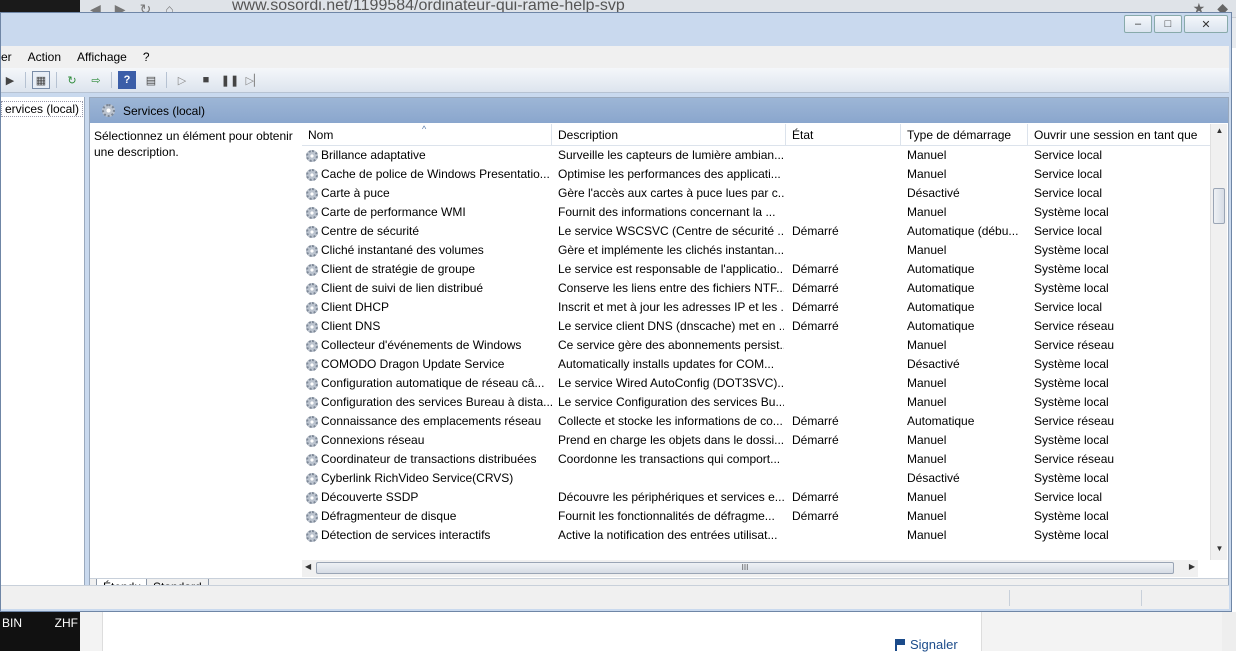  I want to click on console-tree: ervices (local), so click(43, 349).